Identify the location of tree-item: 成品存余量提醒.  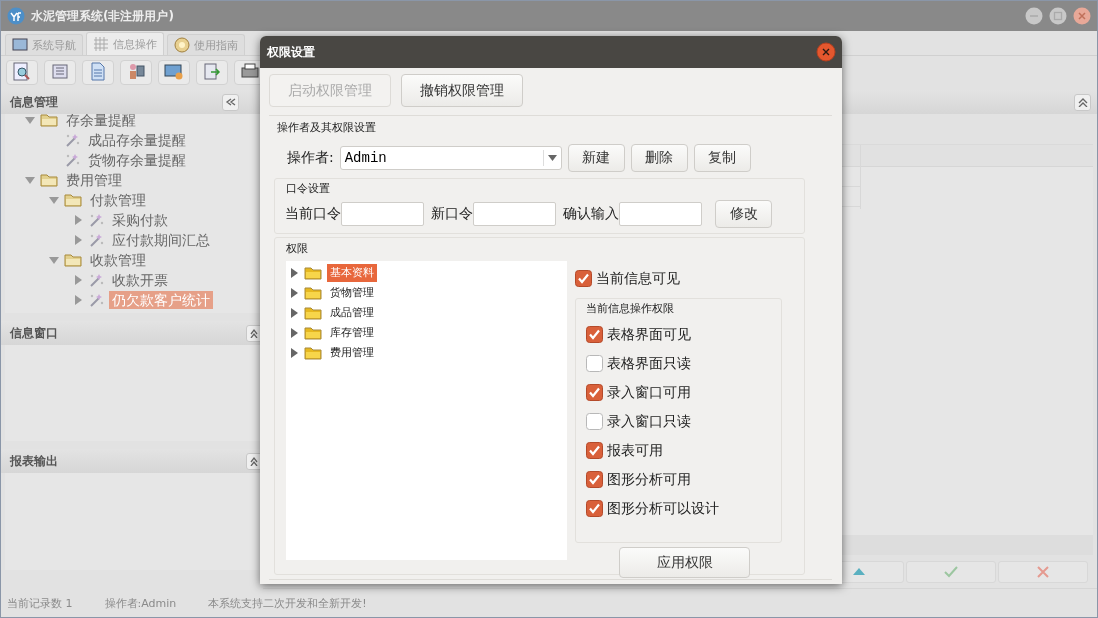
(137, 140).